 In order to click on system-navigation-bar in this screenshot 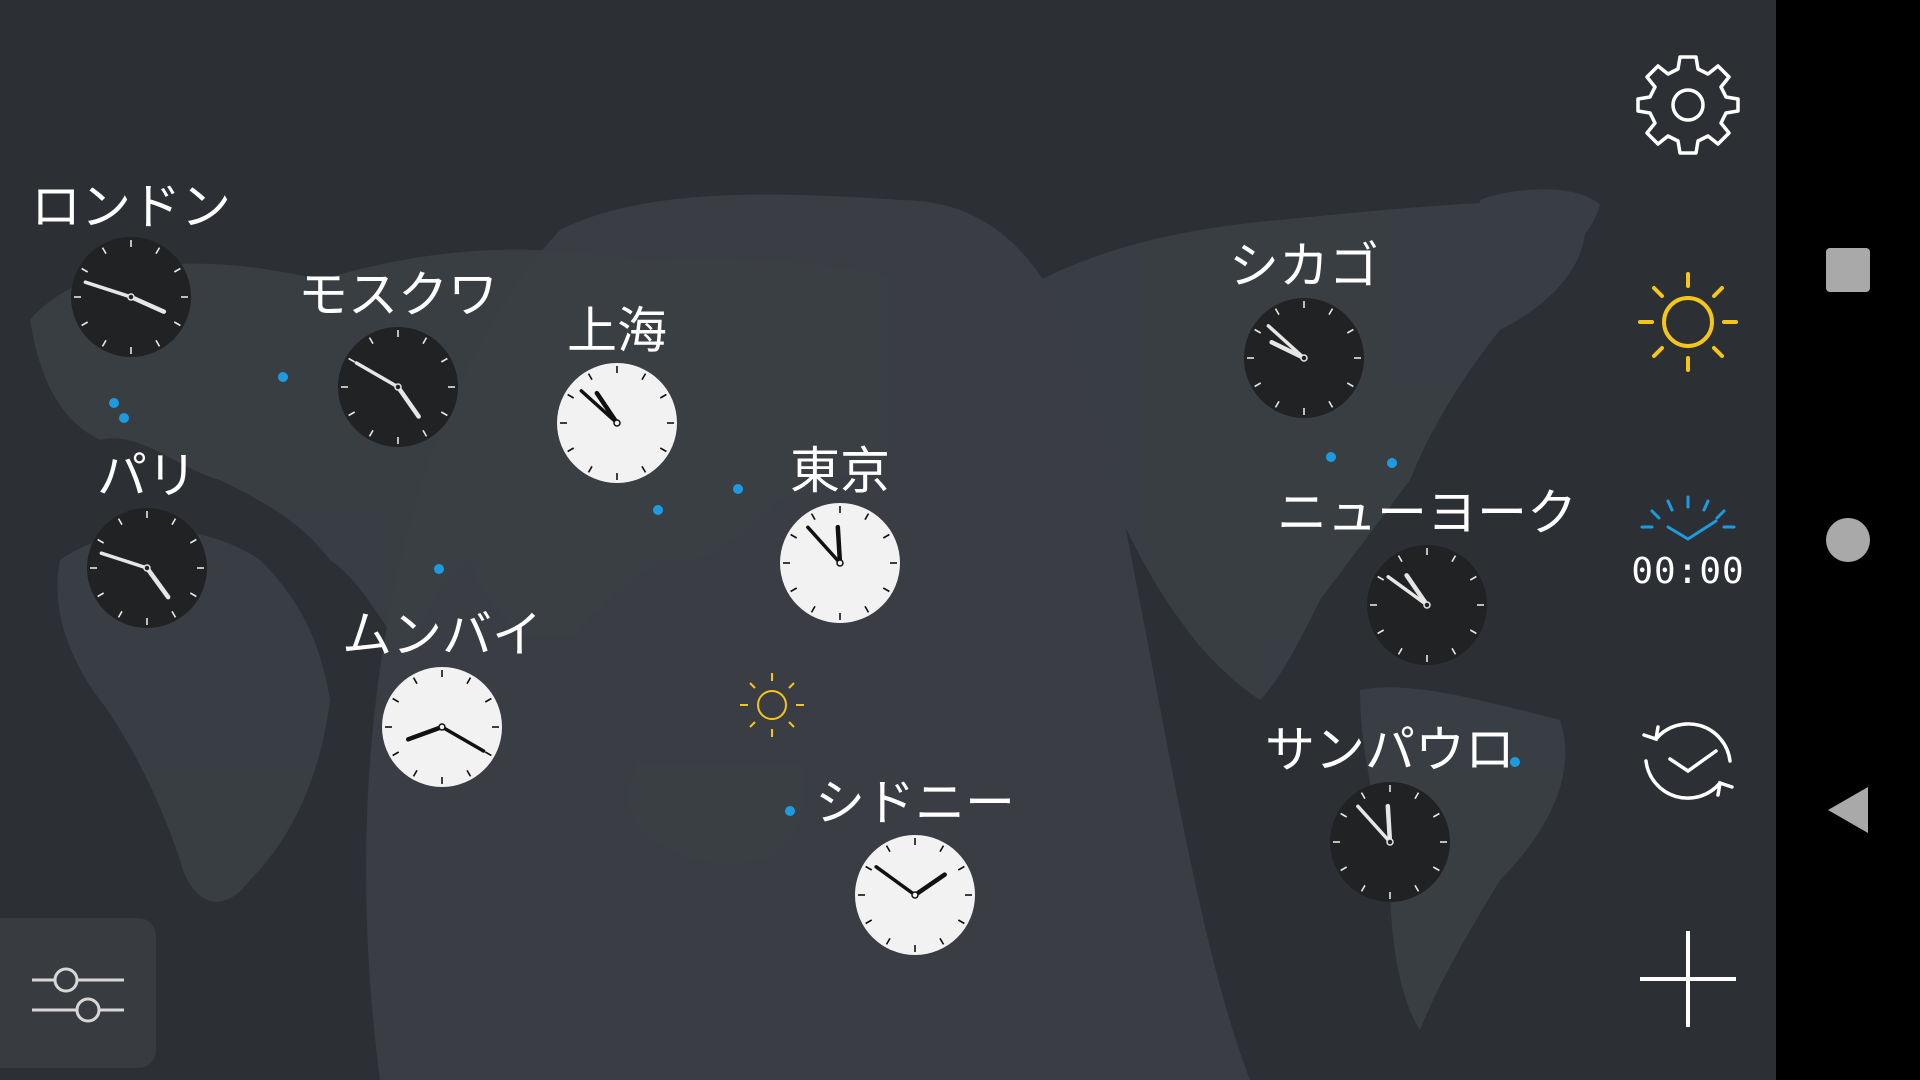, I will do `click(1848, 540)`.